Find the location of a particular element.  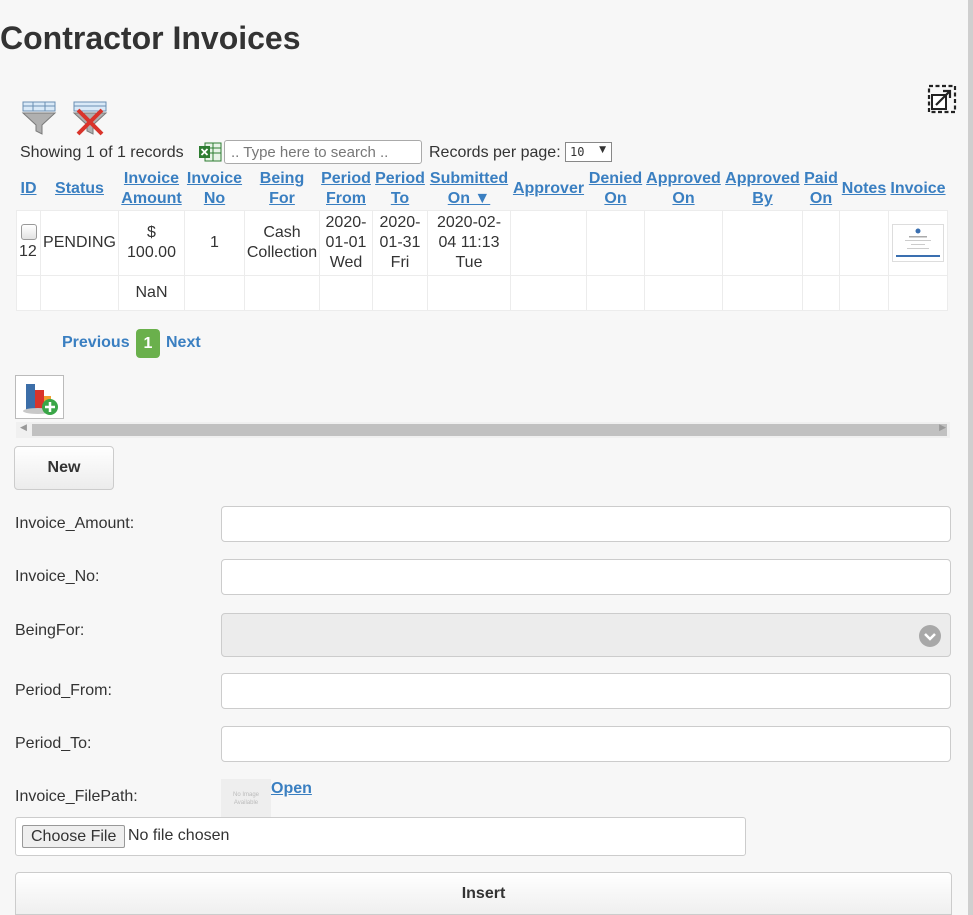

column-header-link: Invoice Amount is located at coordinates (151, 188).